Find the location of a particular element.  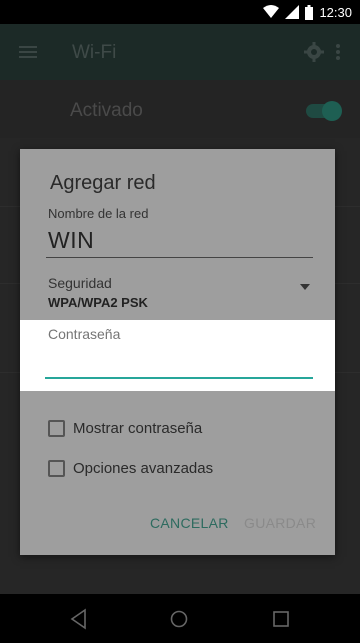

ssid-field: WIN is located at coordinates (71, 240).